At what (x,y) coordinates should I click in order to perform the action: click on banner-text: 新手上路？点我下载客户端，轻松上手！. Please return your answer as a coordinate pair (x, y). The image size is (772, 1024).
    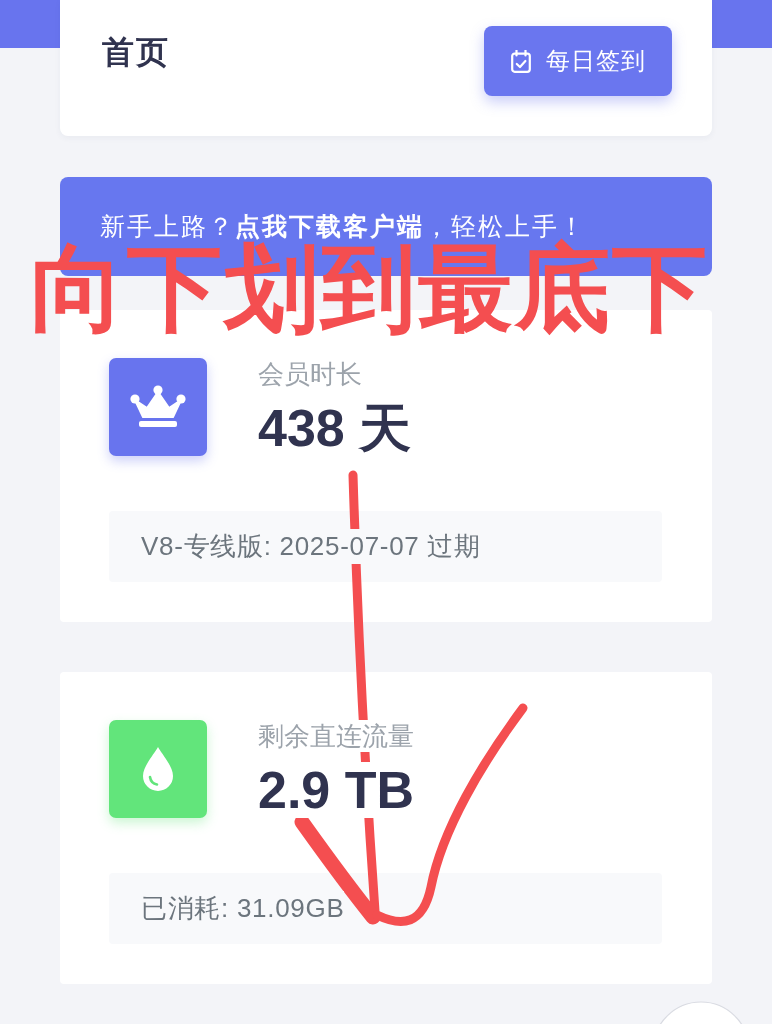
    Looking at the image, I should click on (343, 225).